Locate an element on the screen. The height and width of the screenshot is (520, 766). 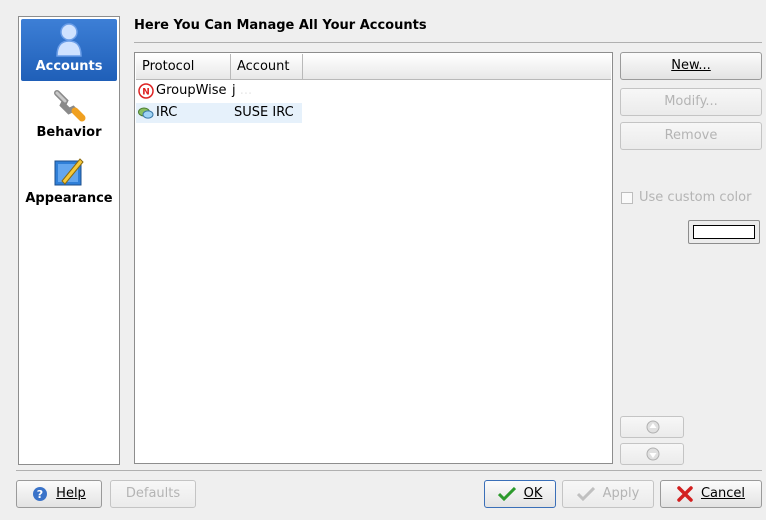
color-picker-button is located at coordinates (724, 232).